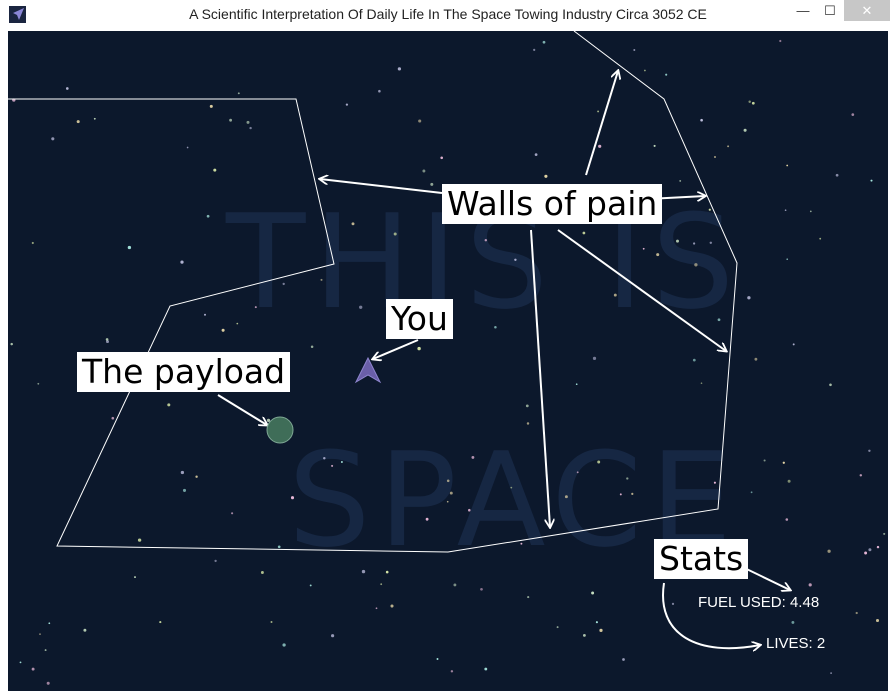 This screenshot has width=896, height=699. Describe the element at coordinates (759, 602) in the screenshot. I see `fuel-used-readout: FUEL USED: 4.48` at that location.